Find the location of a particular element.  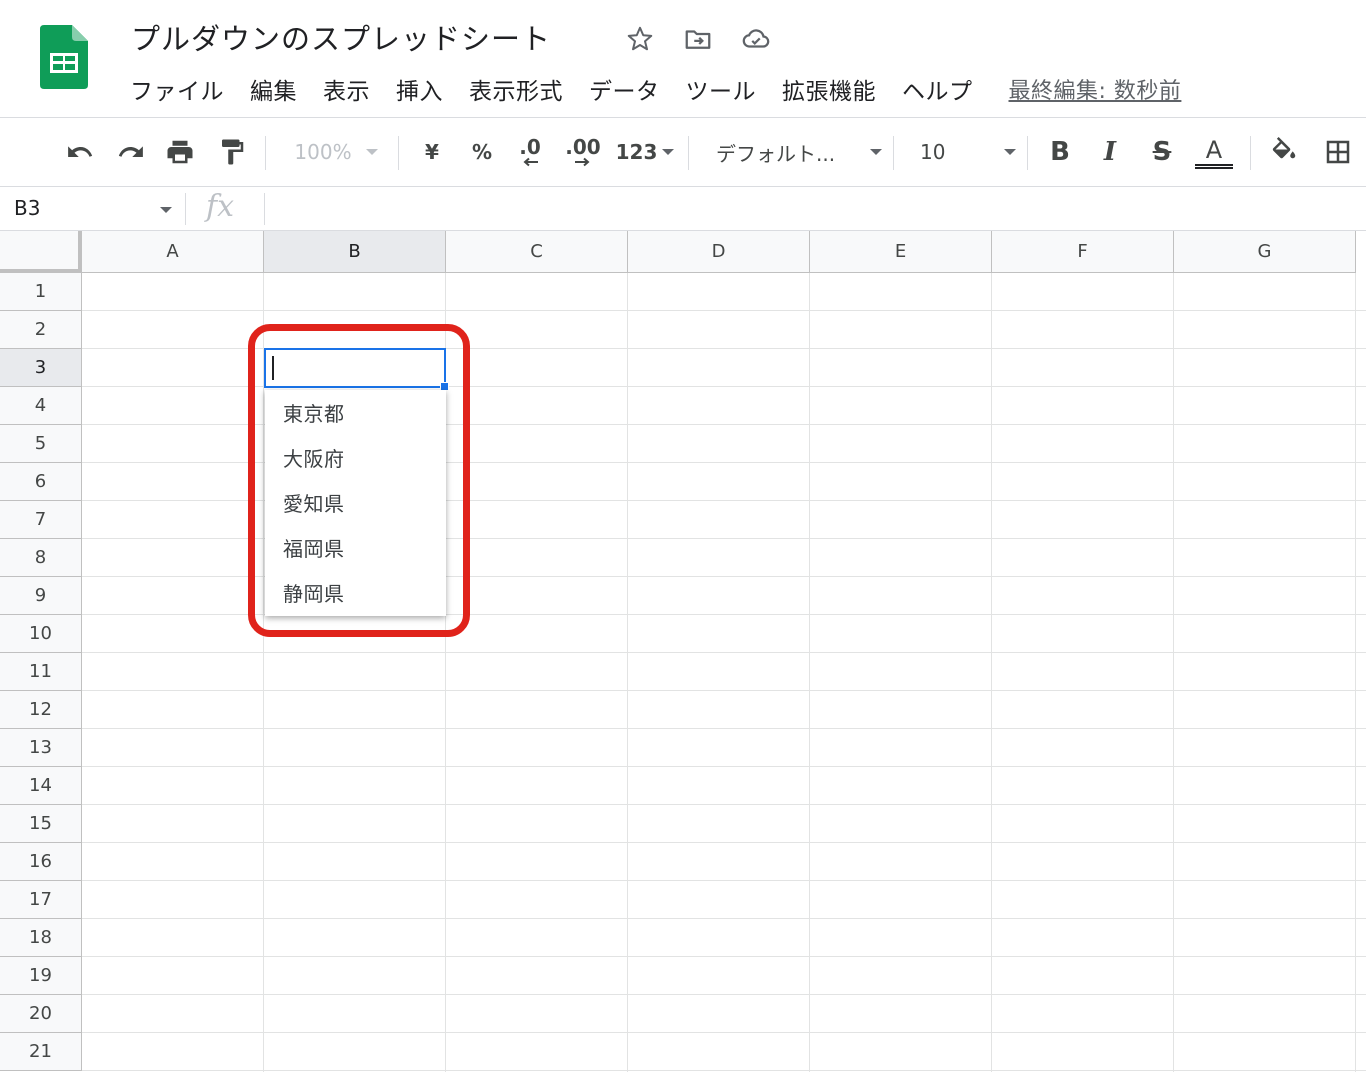

increase-decimal-button: .00 is located at coordinates (583, 152).